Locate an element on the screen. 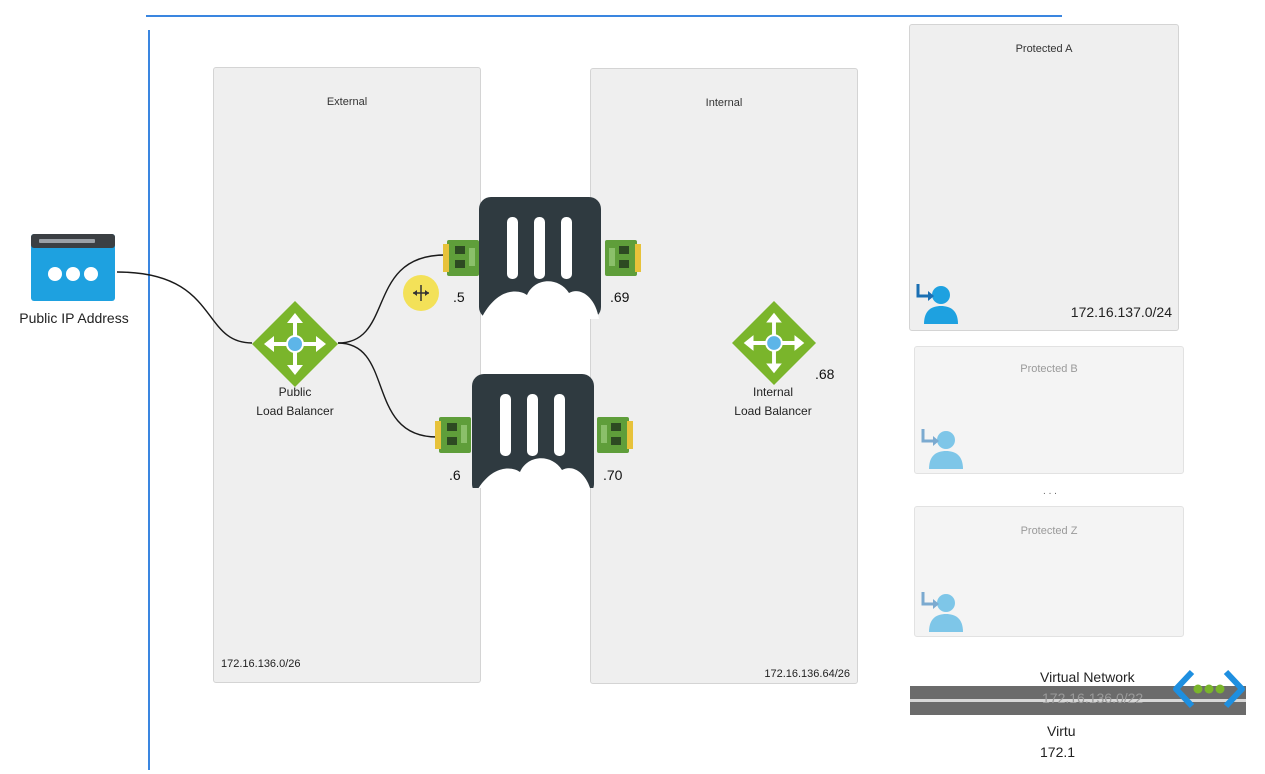 The image size is (1265, 774). move-cursor-icon is located at coordinates (421, 293).